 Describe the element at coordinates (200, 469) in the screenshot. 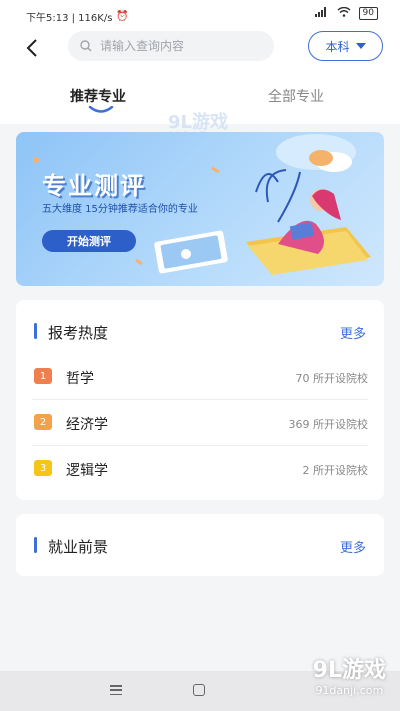

I see `list-item: 3 逻辑学 2 所开设院校` at that location.